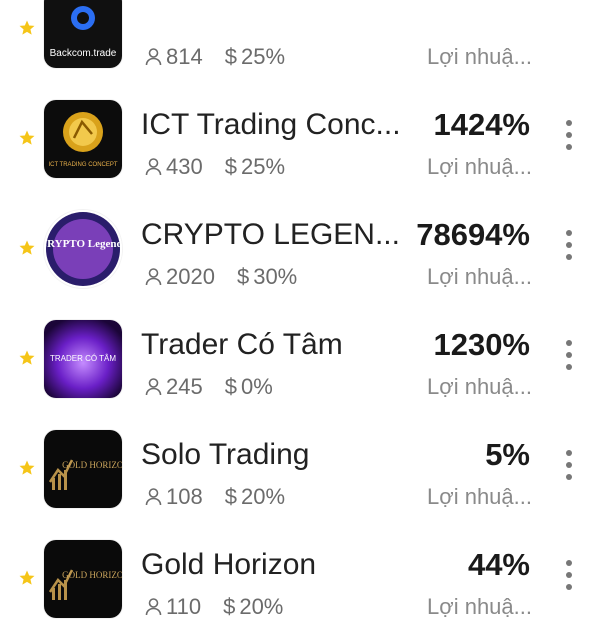 The width and height of the screenshot is (600, 620). Describe the element at coordinates (184, 386) in the screenshot. I see `follower-count: 245` at that location.